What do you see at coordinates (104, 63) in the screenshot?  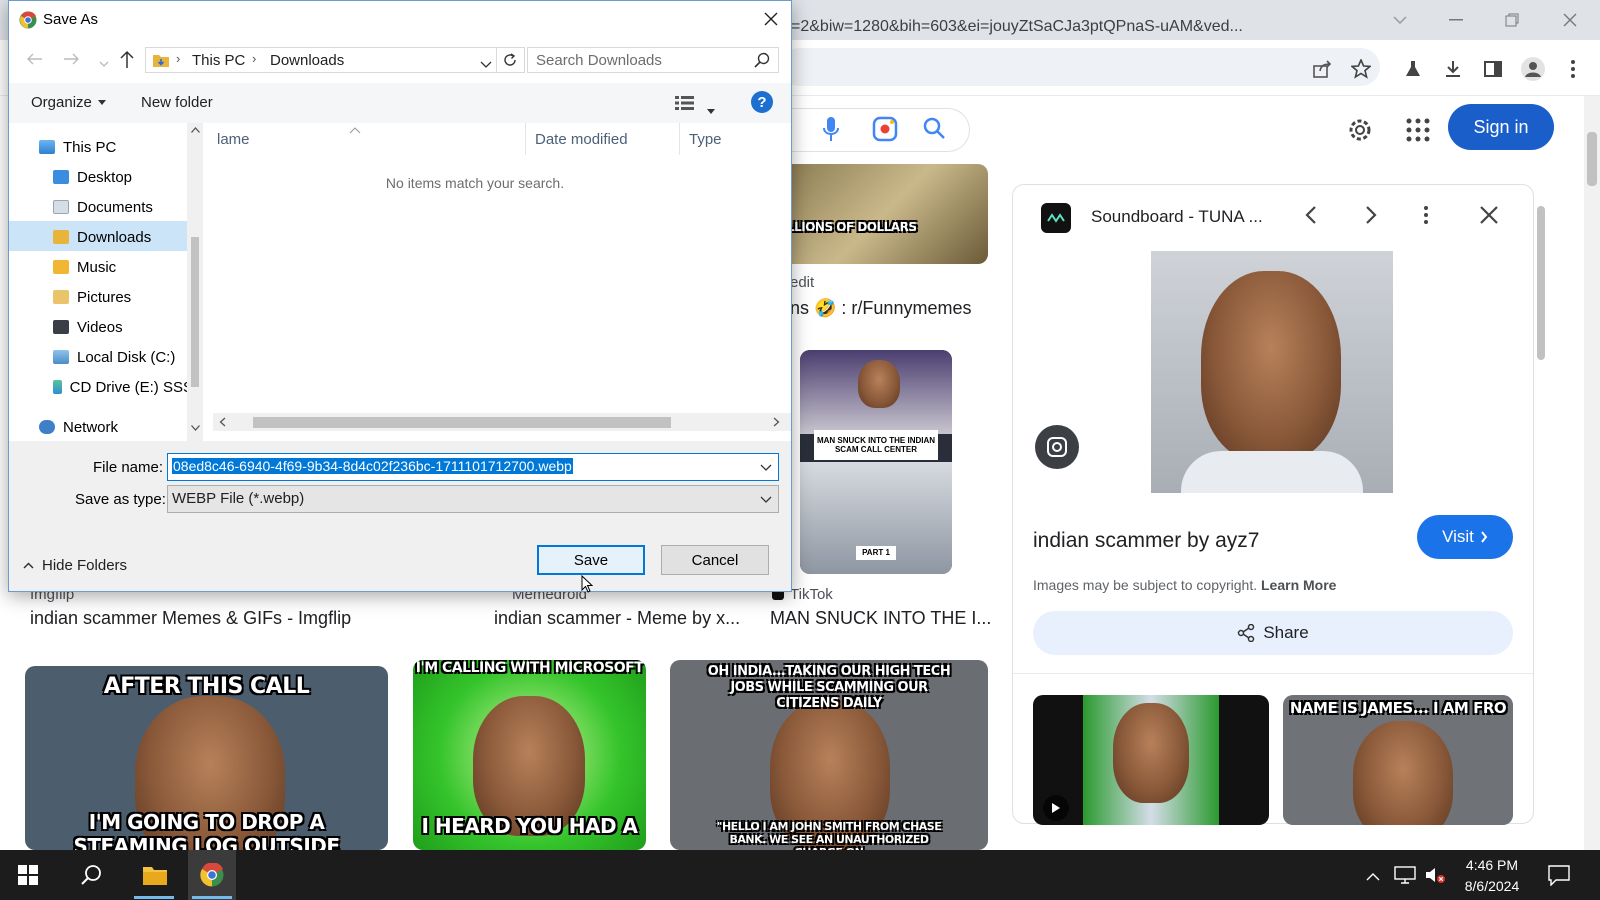 I see `recent-locations-chevron-icon` at bounding box center [104, 63].